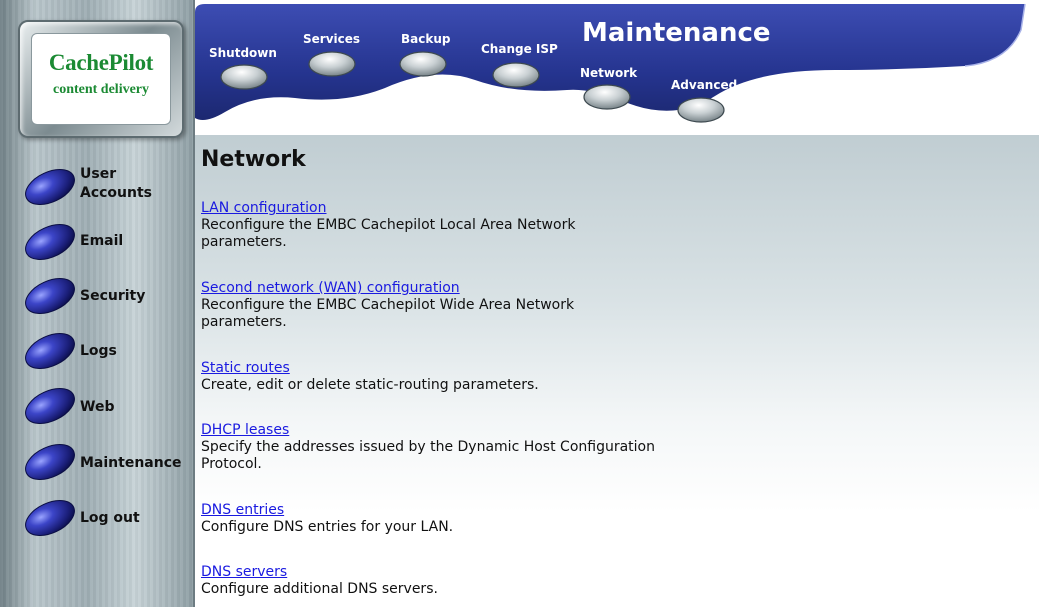 Image resolution: width=1039 pixels, height=607 pixels. What do you see at coordinates (461, 430) in the screenshot?
I see `dhcp-leases-link: DHCP leases` at bounding box center [461, 430].